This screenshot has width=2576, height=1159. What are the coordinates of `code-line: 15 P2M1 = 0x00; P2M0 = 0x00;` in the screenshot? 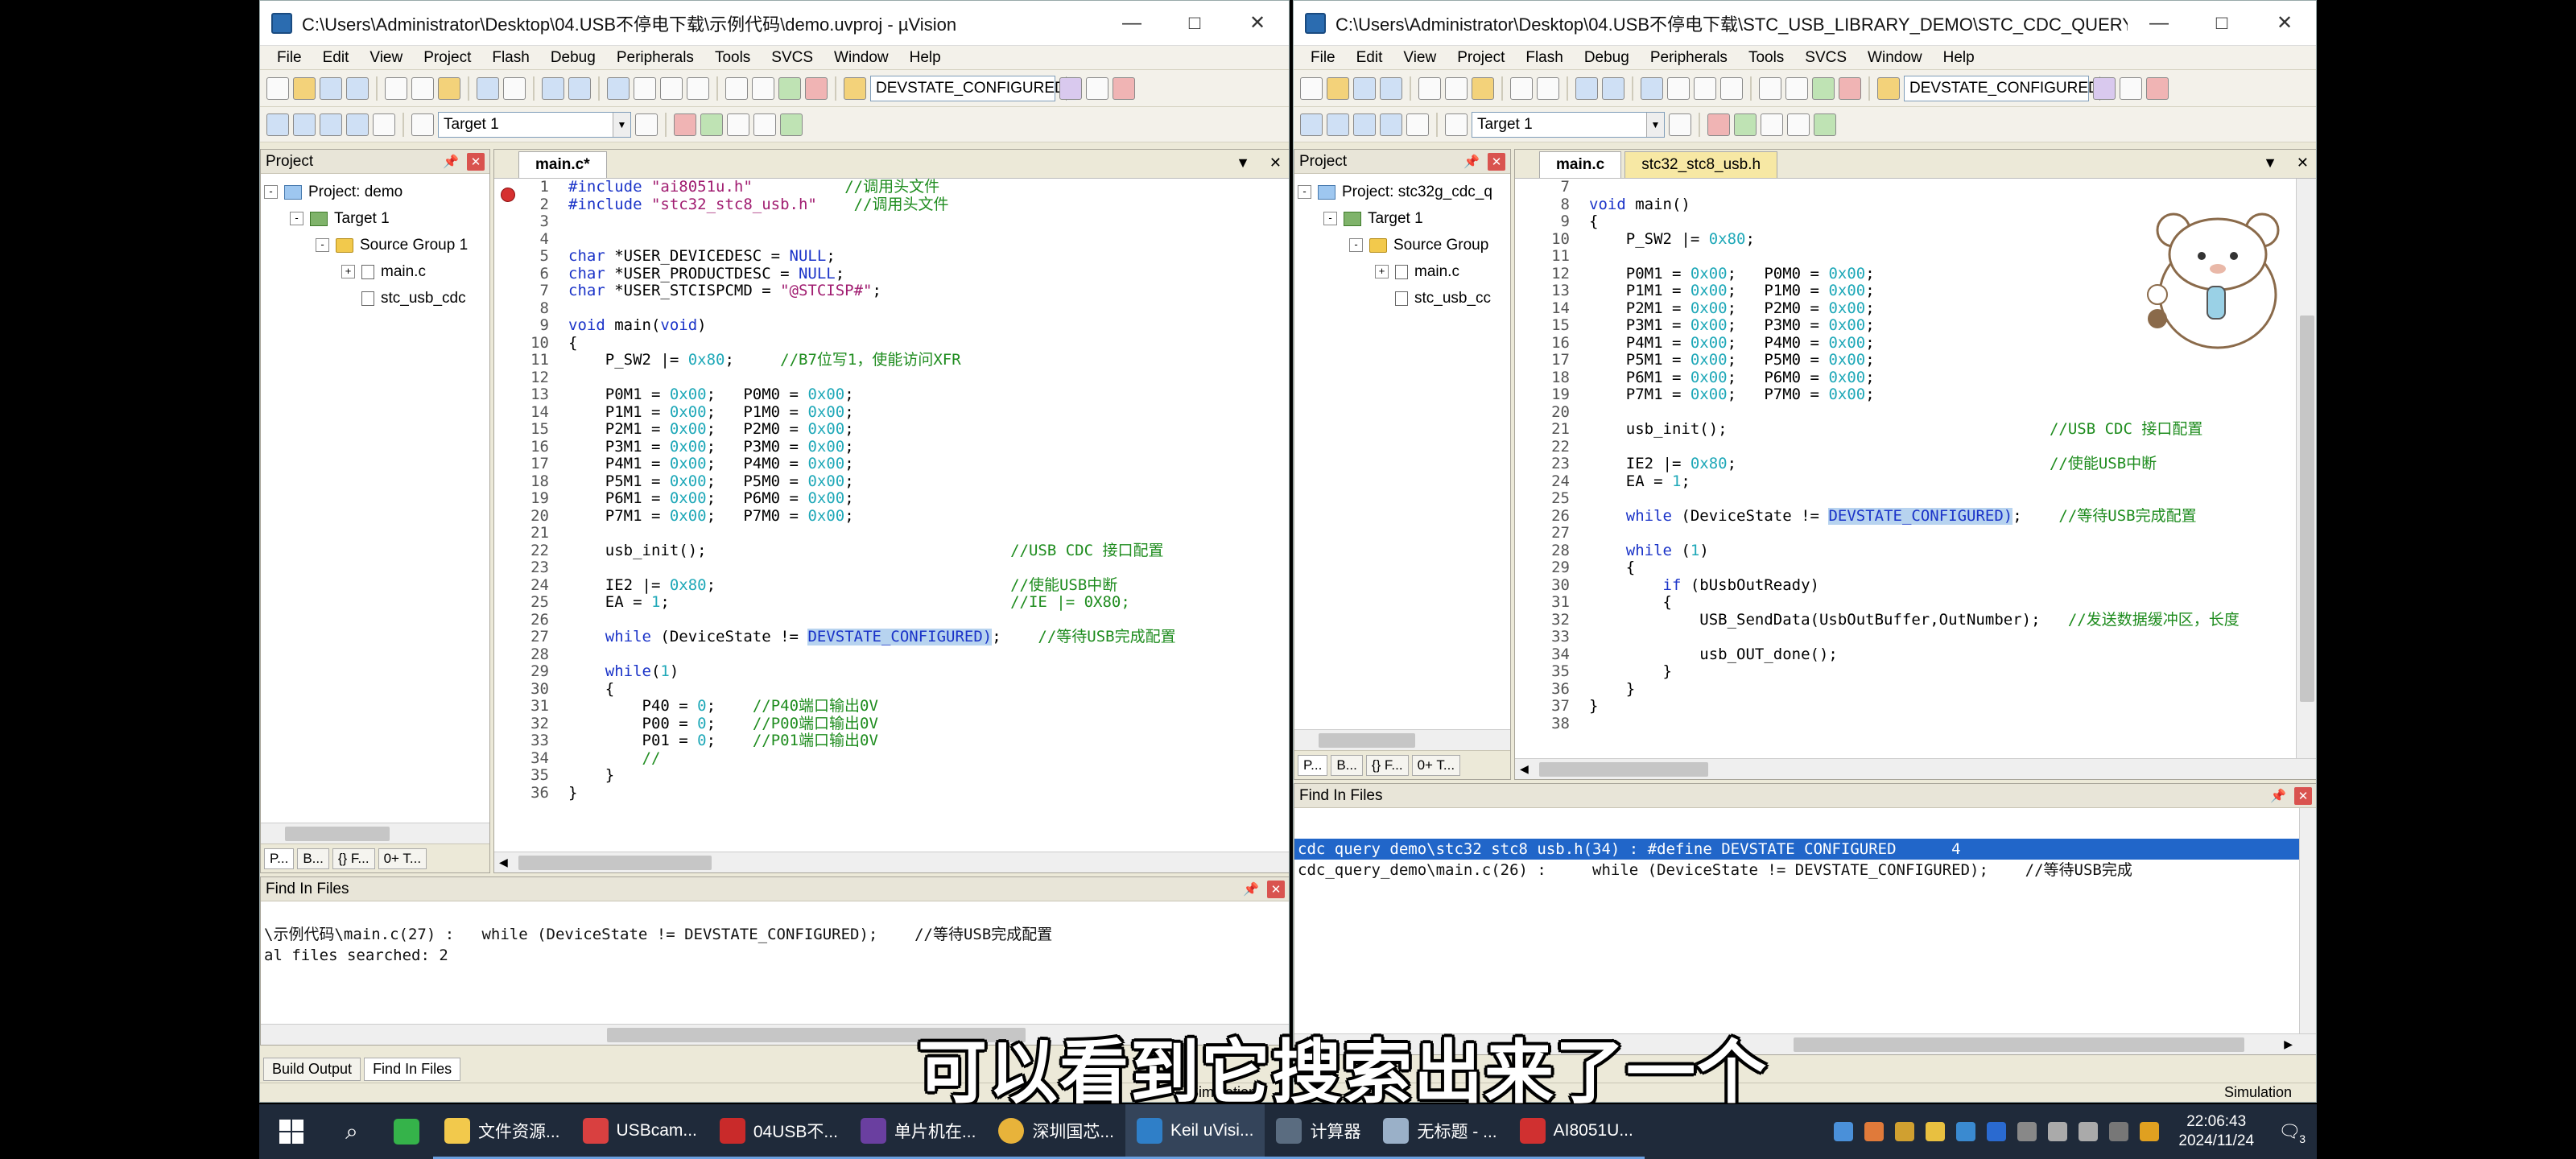 It's located at (882, 429).